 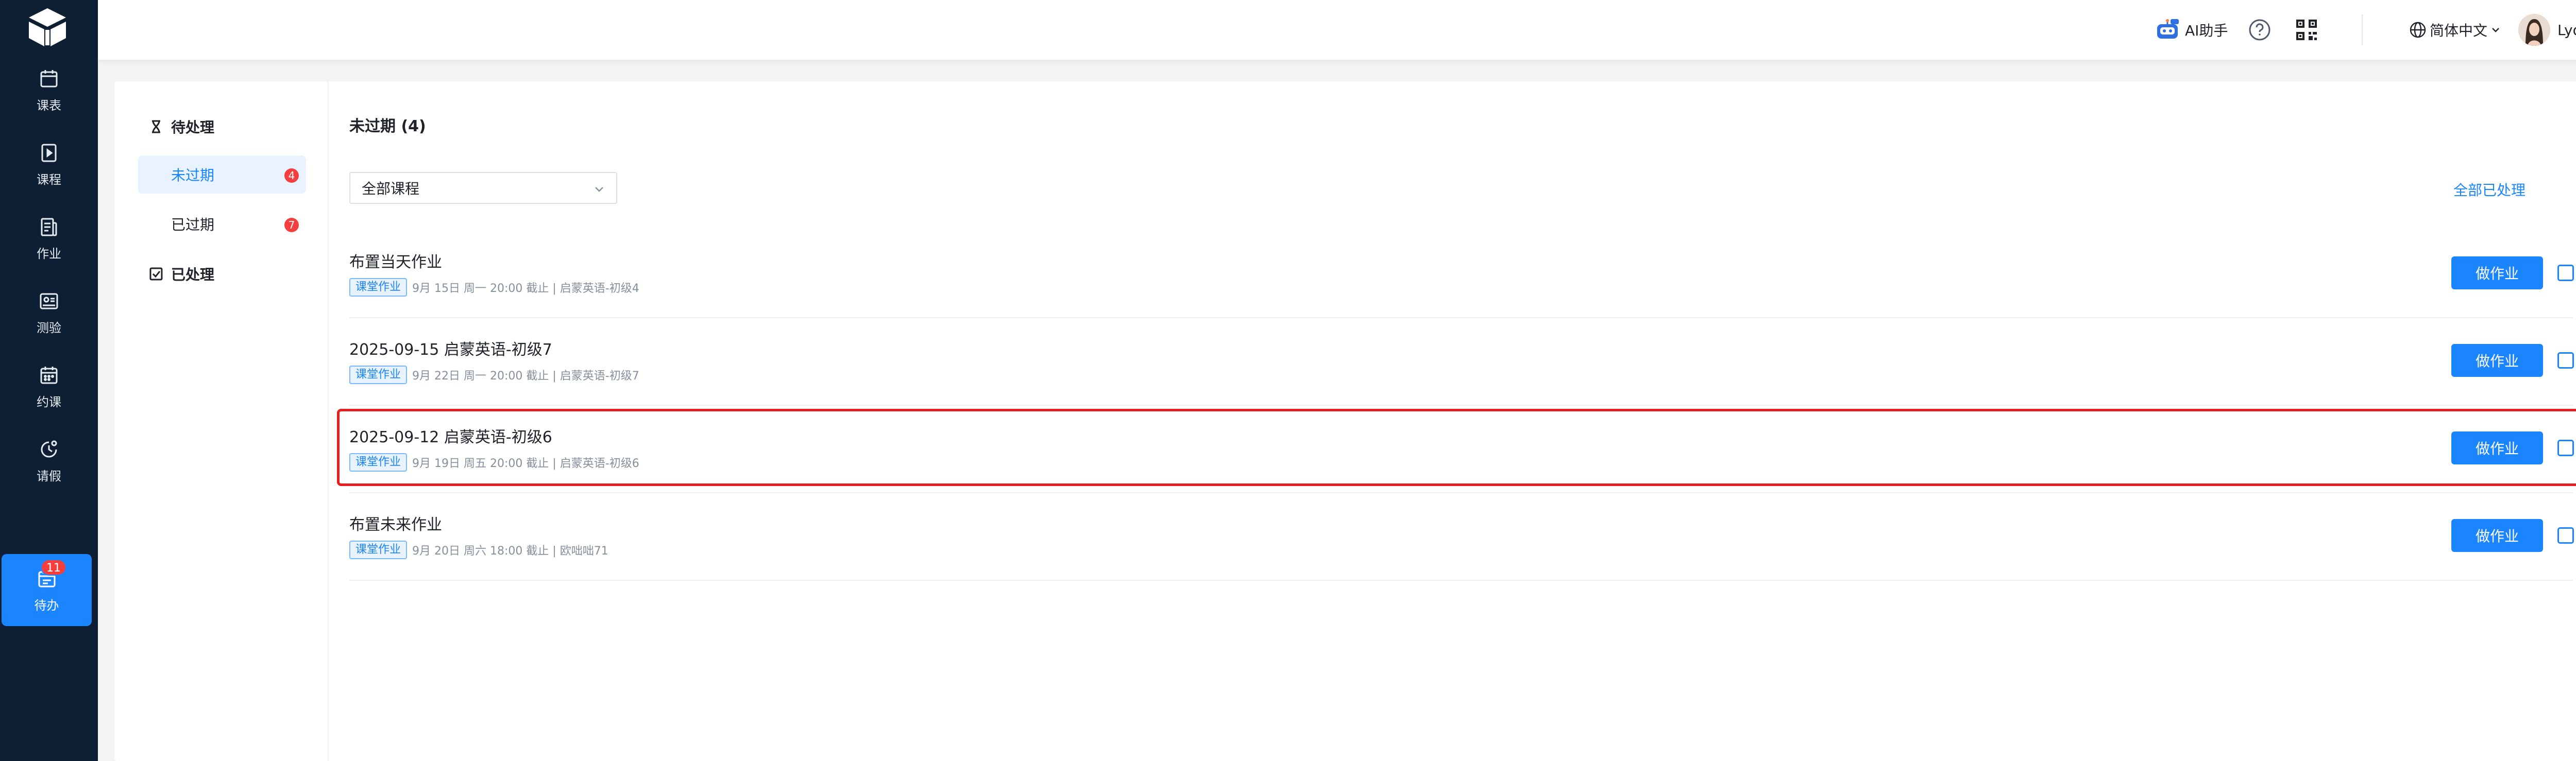 I want to click on homework-meta: 课堂作业 9月 22日 周一 20:00 截止 | 启蒙英语-初级7, so click(x=494, y=375).